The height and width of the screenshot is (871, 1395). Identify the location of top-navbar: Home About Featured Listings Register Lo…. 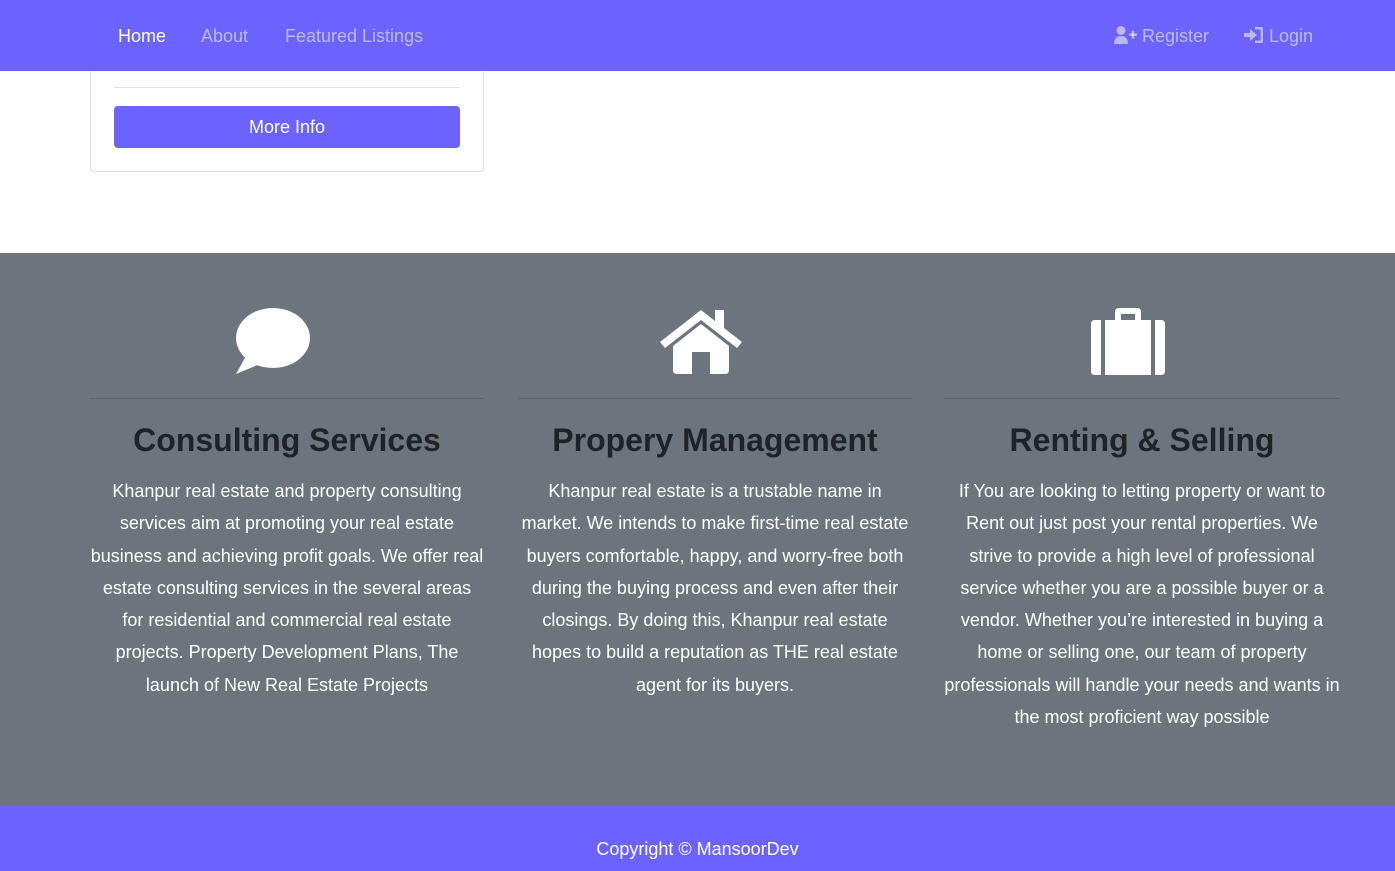
(697, 35).